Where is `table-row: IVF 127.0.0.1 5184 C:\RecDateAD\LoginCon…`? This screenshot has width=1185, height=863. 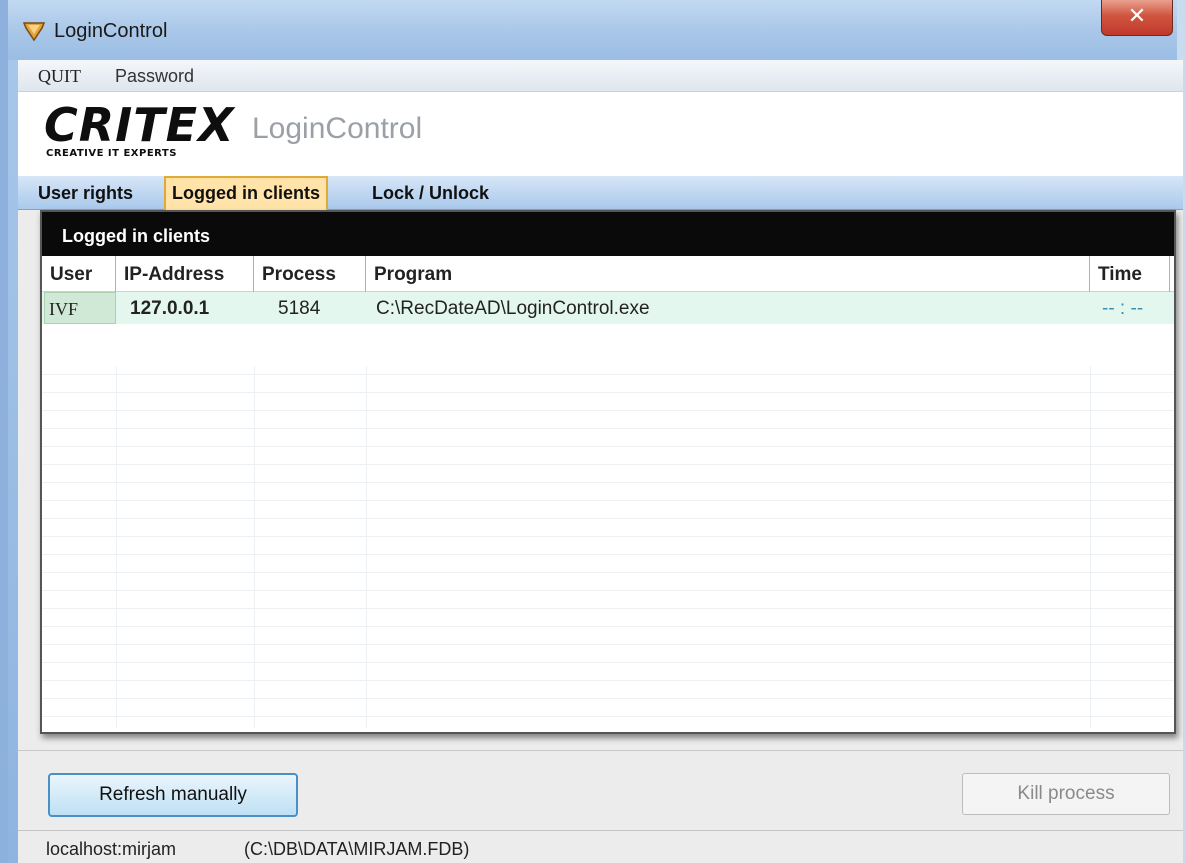
table-row: IVF 127.0.0.1 5184 C:\RecDateAD\LoginCon… is located at coordinates (608, 308).